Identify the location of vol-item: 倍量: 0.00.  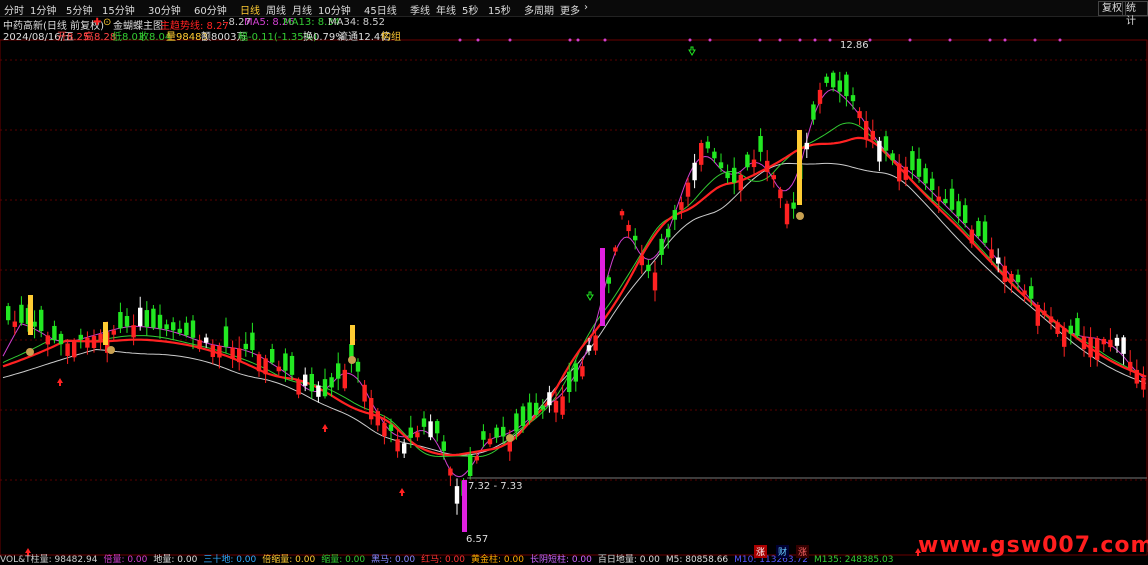
(125, 560).